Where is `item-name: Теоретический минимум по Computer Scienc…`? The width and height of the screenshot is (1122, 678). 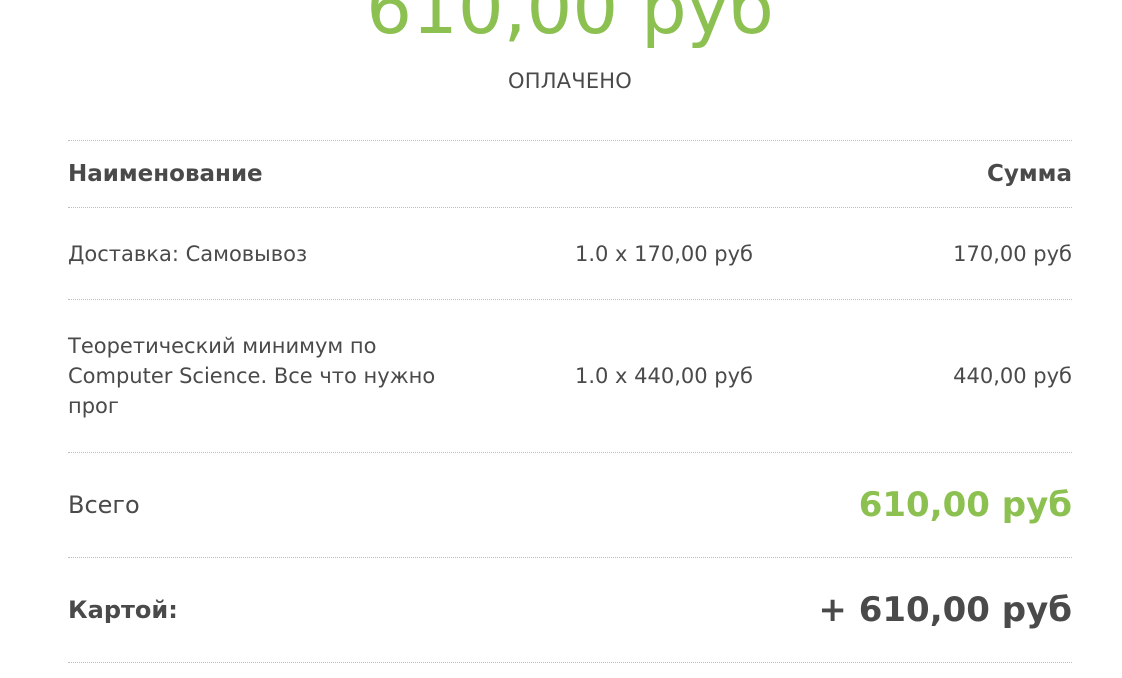 item-name: Теоретический минимум по Computer Scienc… is located at coordinates (252, 376).